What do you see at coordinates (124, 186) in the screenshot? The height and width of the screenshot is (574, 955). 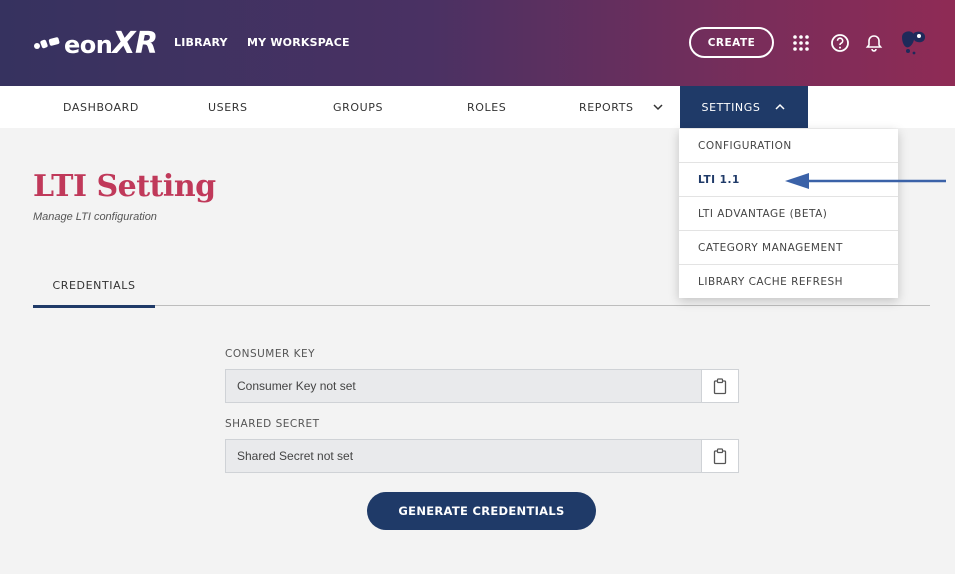 I see `page-title: LTI Setting` at bounding box center [124, 186].